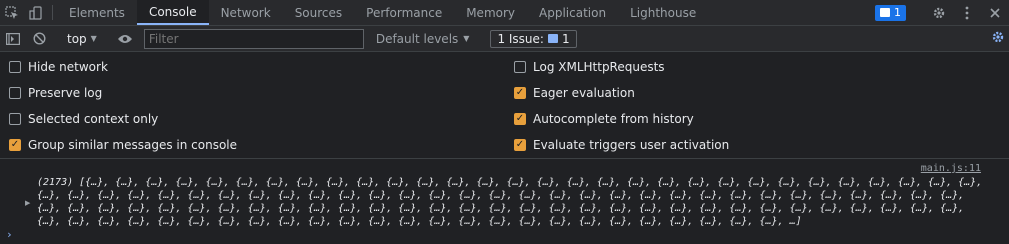 Image resolution: width=1009 pixels, height=244 pixels. Describe the element at coordinates (252, 145) in the screenshot. I see `option-group-similar-messages: ✓ Group similar messages in console` at that location.